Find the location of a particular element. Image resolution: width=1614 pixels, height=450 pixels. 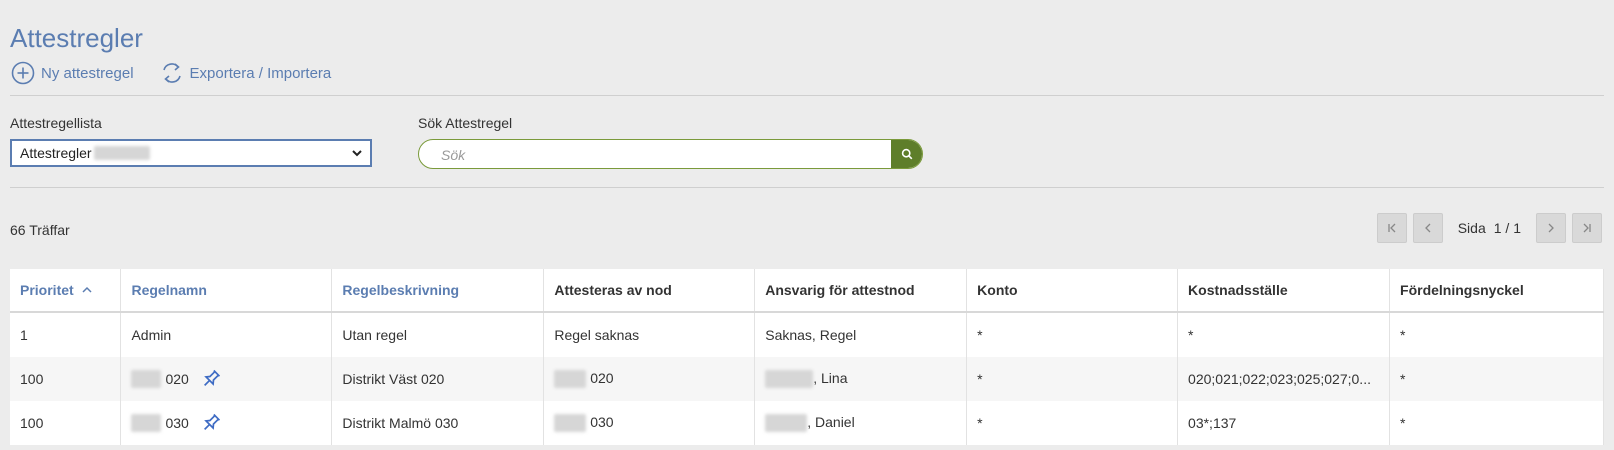

cell-description: Distrikt Väst 020 is located at coordinates (438, 379).